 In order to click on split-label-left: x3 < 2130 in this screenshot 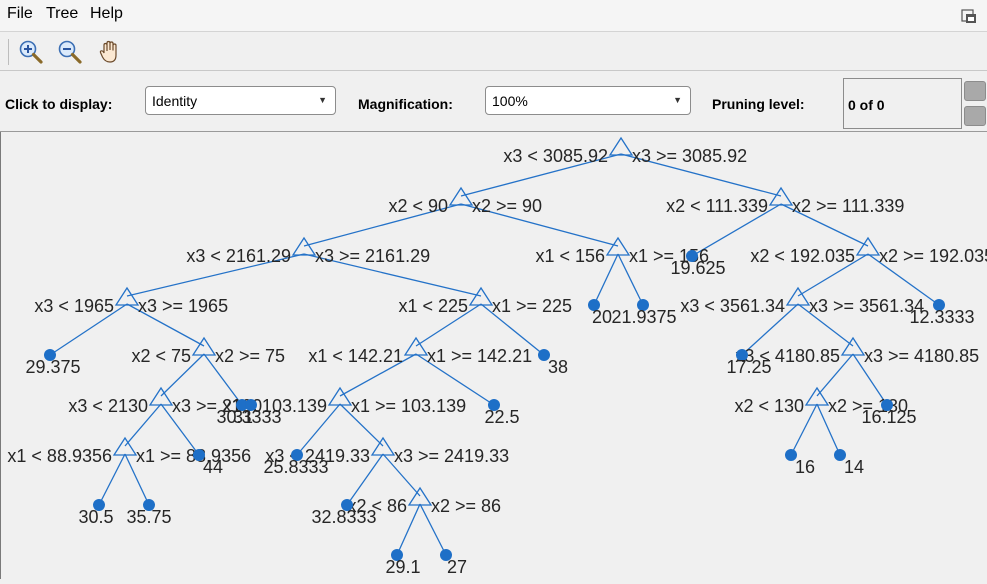, I will do `click(108, 406)`.